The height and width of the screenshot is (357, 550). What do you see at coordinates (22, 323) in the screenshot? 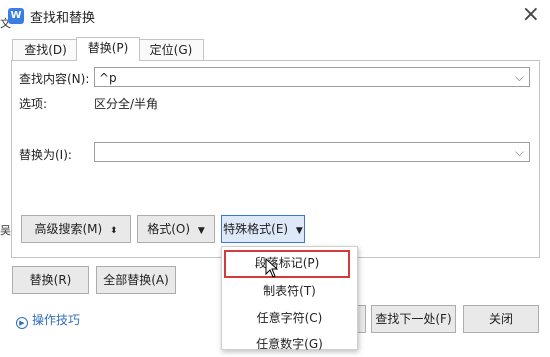
I see `play-circle-icon: ▶` at bounding box center [22, 323].